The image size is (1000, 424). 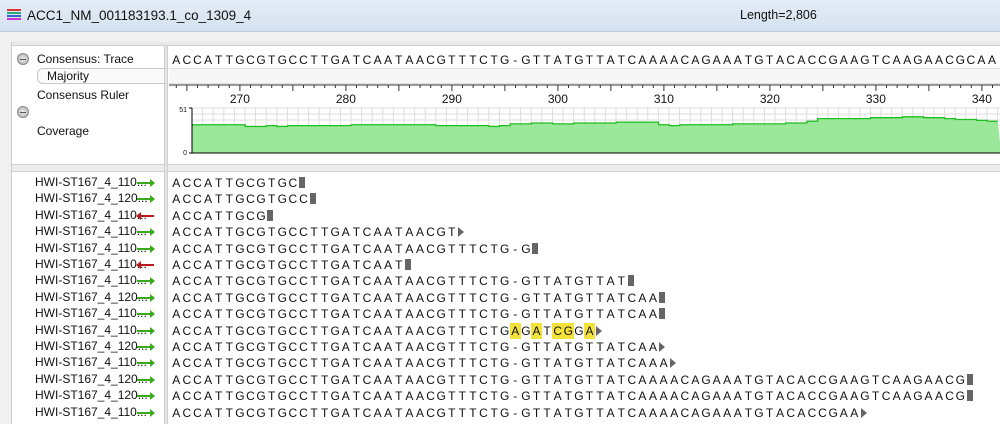 What do you see at coordinates (23, 112) in the screenshot?
I see `collapse-coverage-icon` at bounding box center [23, 112].